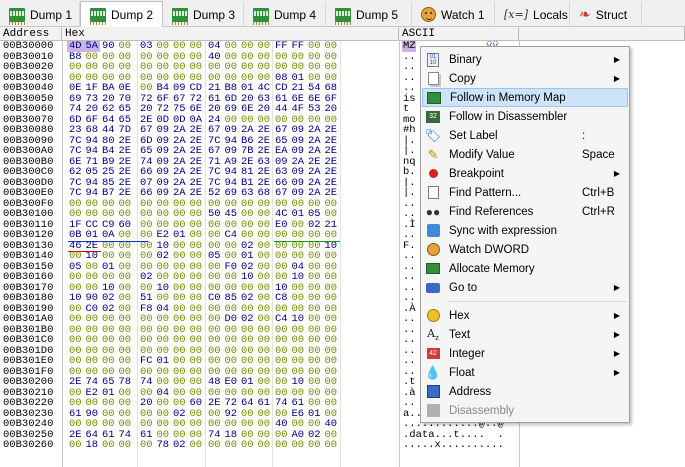 The height and width of the screenshot is (467, 685). What do you see at coordinates (283, 46) in the screenshot?
I see `hex-byte: FF` at bounding box center [283, 46].